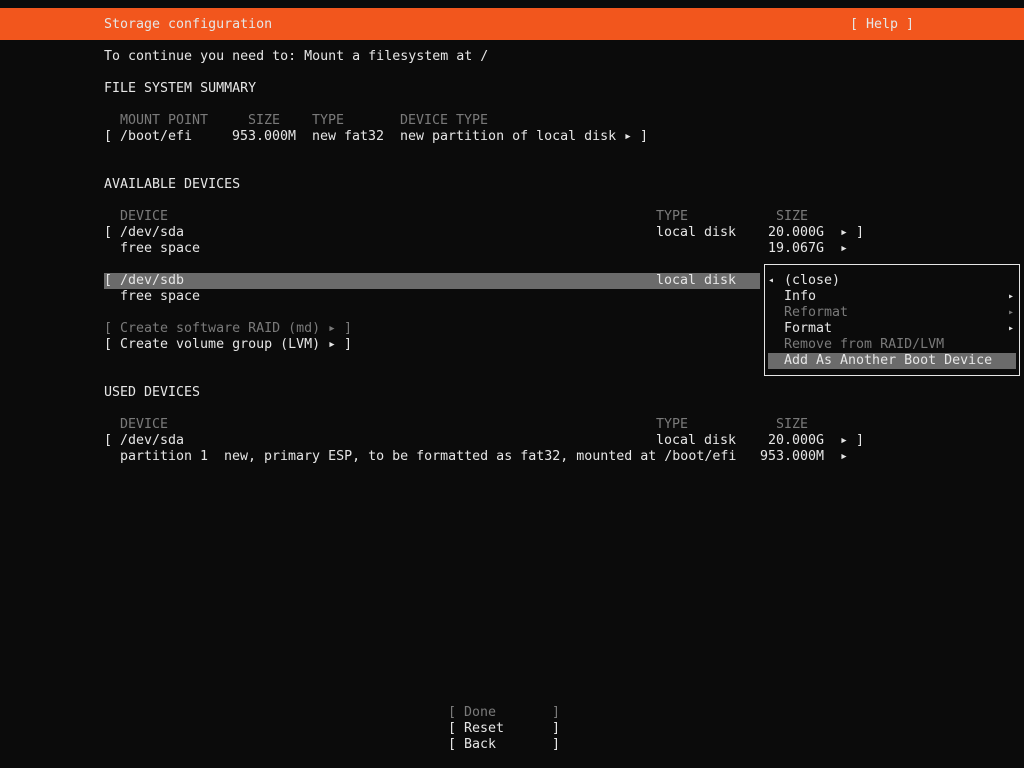 Image resolution: width=1024 pixels, height=768 pixels. I want to click on back-label: Back, so click(480, 744).